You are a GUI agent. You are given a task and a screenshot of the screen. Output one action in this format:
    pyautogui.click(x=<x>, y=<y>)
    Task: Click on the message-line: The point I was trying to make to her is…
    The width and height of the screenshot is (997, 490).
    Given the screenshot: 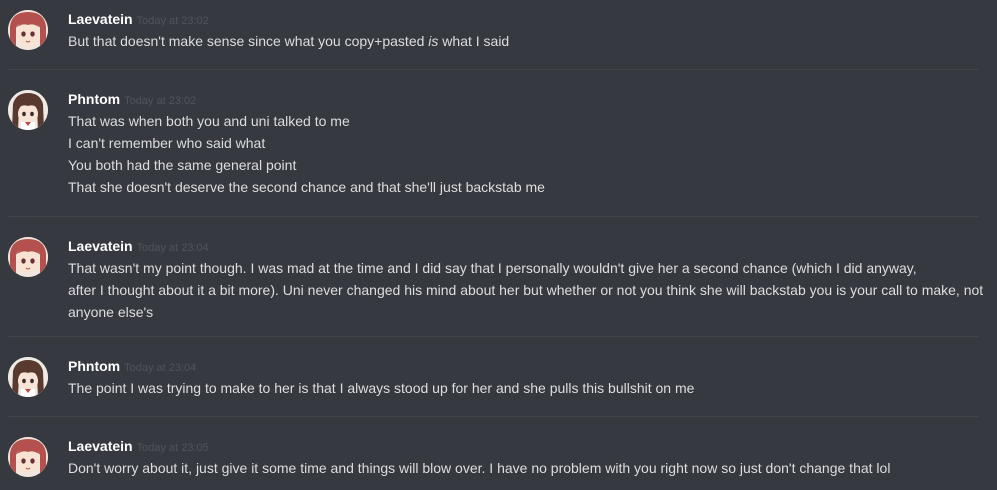 What is the action you would take?
    pyautogui.click(x=381, y=388)
    